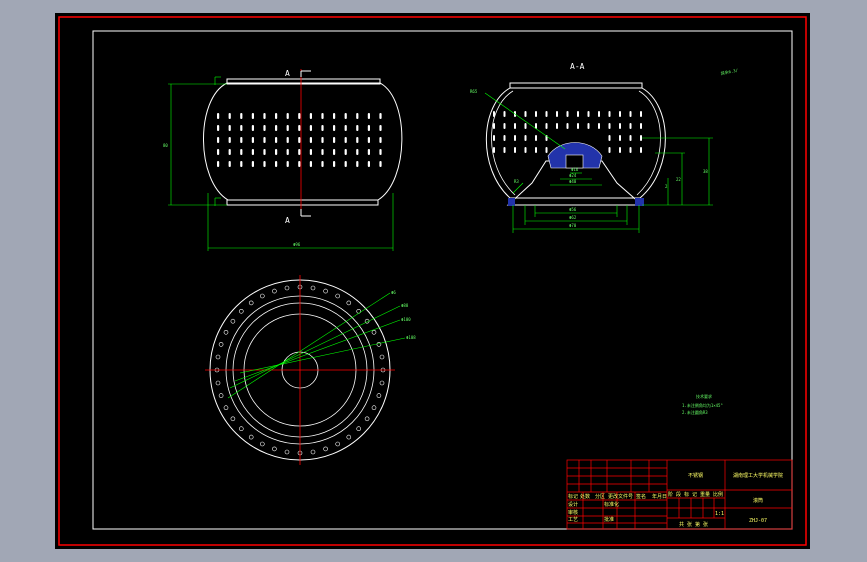 The width and height of the screenshot is (867, 562). Describe the element at coordinates (393, 292) in the screenshot. I see `plan-dim-1: Φ6` at that location.